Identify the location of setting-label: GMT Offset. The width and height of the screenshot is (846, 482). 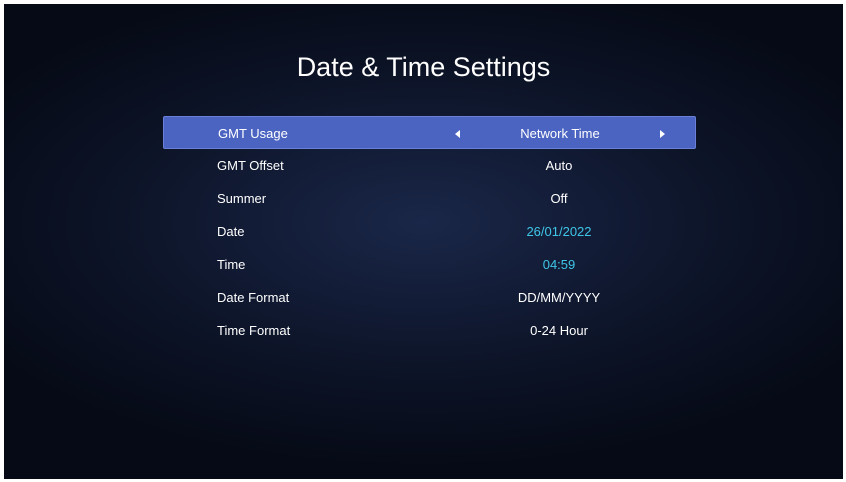
(250, 165).